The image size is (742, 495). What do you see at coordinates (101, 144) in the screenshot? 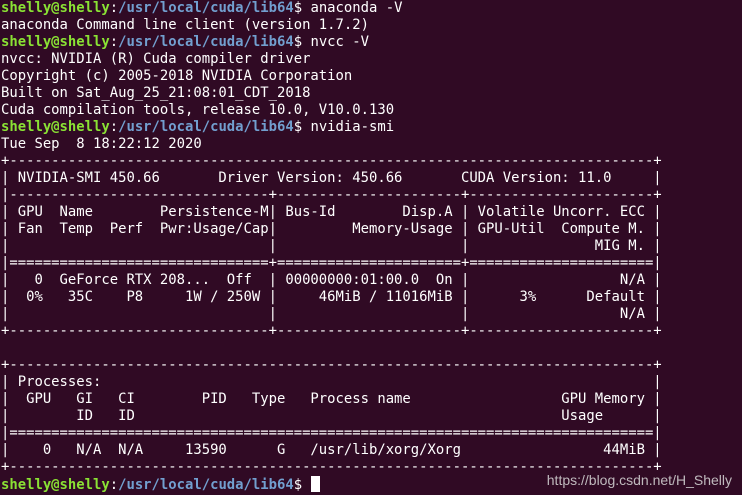
I see `output-line: Tue Sep 8 18:22:12 2020` at bounding box center [101, 144].